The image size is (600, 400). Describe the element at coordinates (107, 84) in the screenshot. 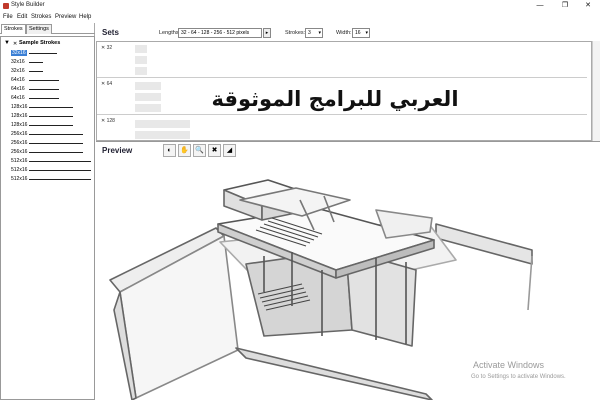

I see `set-row-label: ✕ 64` at that location.